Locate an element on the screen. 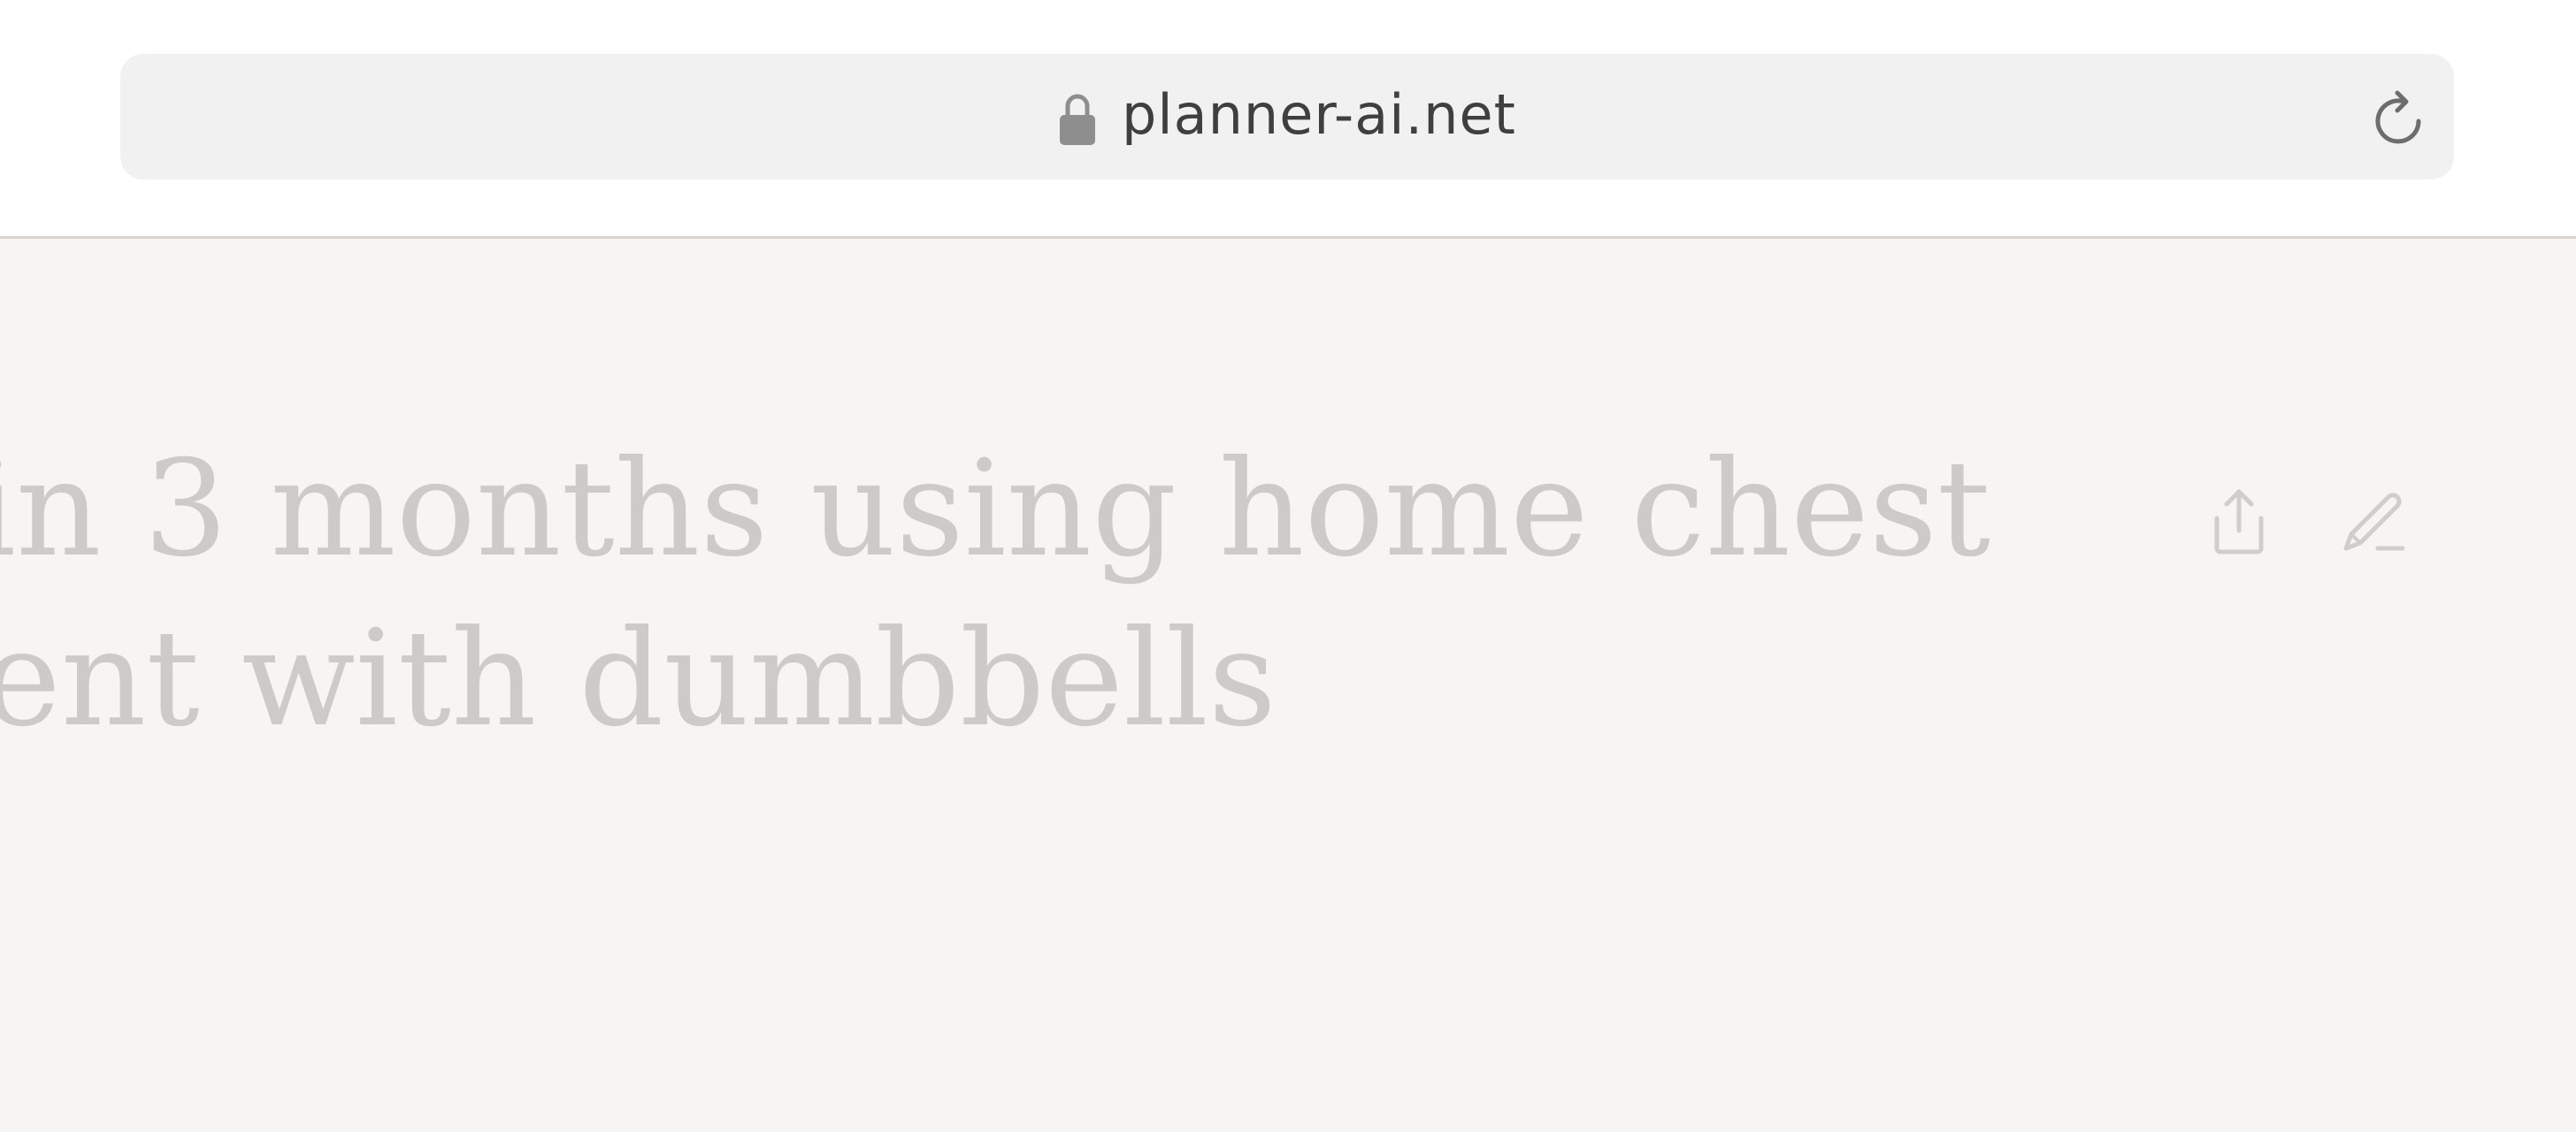 The width and height of the screenshot is (2576, 1132). share-icon is located at coordinates (2239, 521).